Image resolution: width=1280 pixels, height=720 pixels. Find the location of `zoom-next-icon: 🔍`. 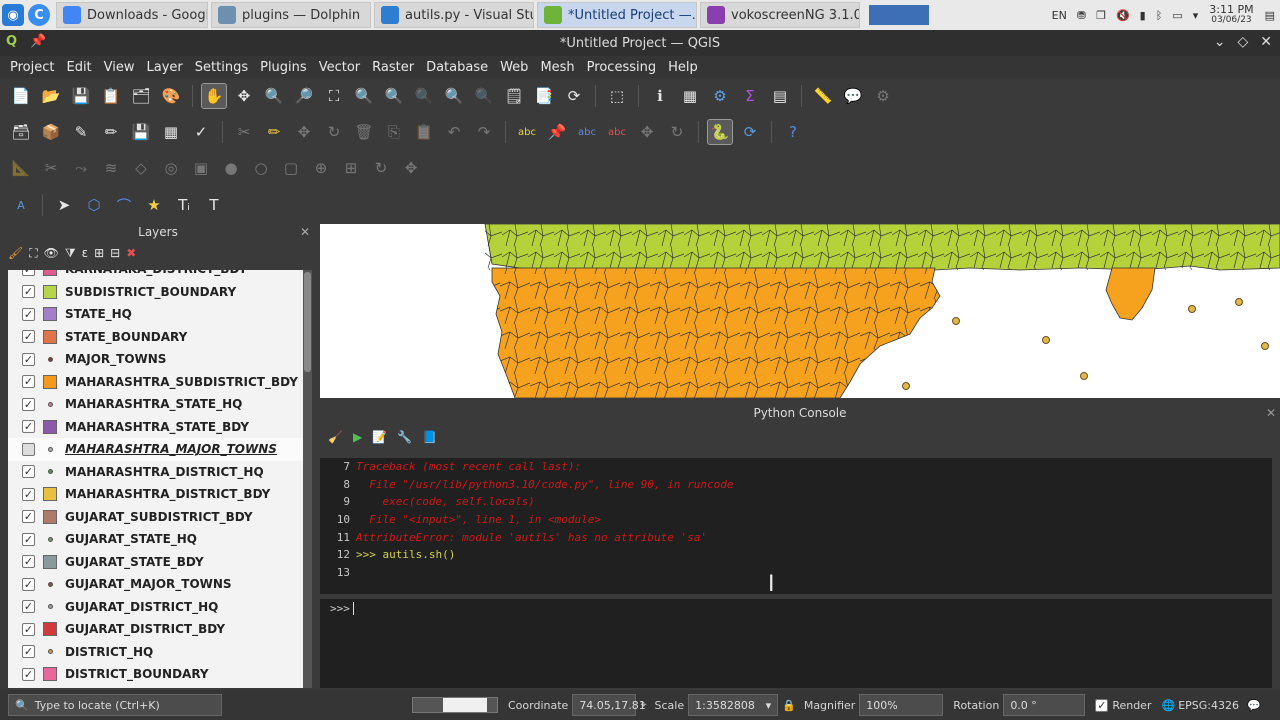

zoom-next-icon: 🔍 is located at coordinates (484, 96).